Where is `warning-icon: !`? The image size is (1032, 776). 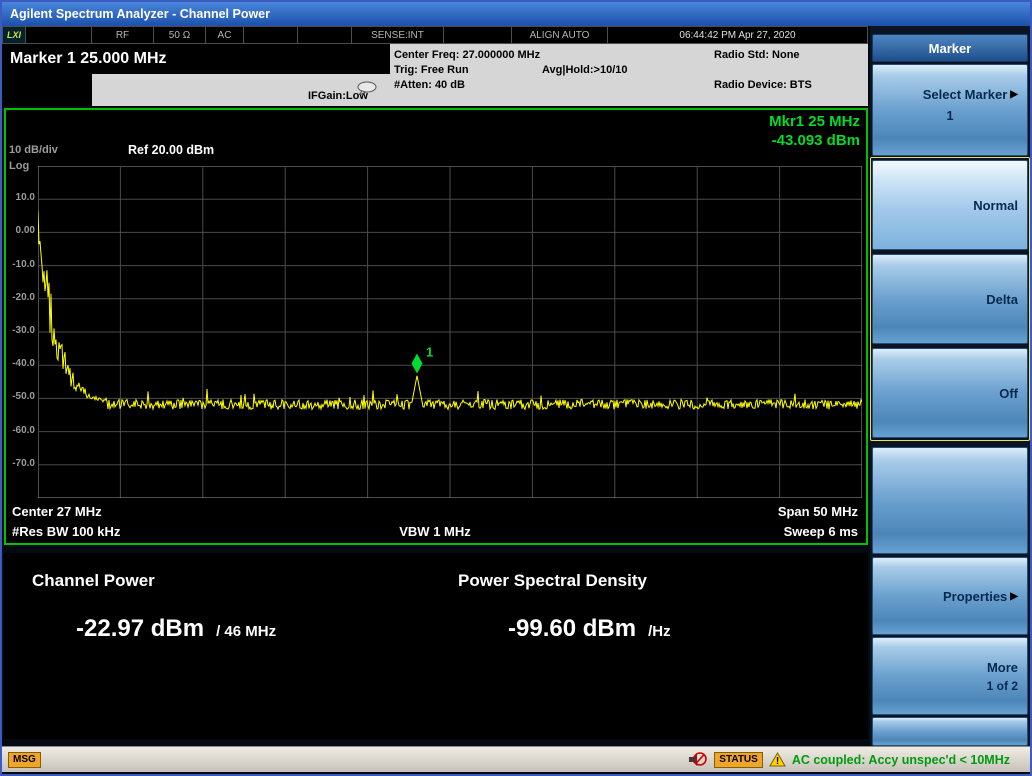 warning-icon: ! is located at coordinates (777, 759).